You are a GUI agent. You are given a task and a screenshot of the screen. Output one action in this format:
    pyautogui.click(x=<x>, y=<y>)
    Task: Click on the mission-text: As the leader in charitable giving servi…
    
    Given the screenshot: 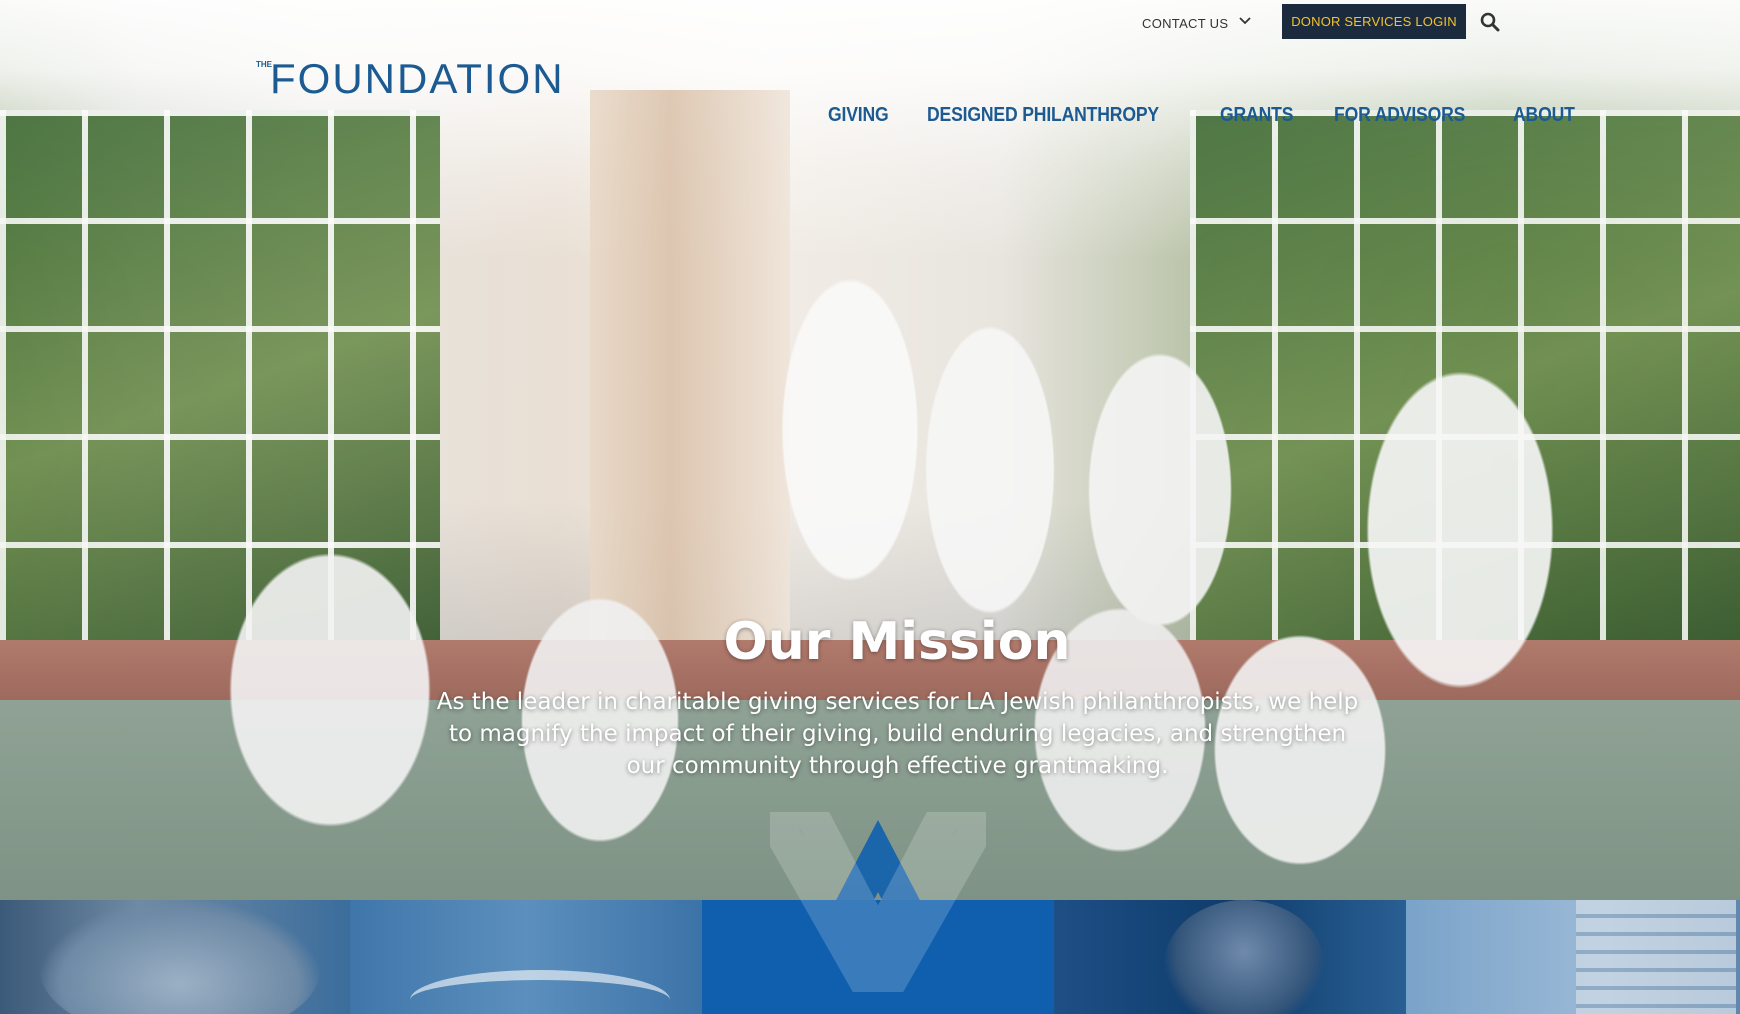 What is the action you would take?
    pyautogui.click(x=897, y=734)
    